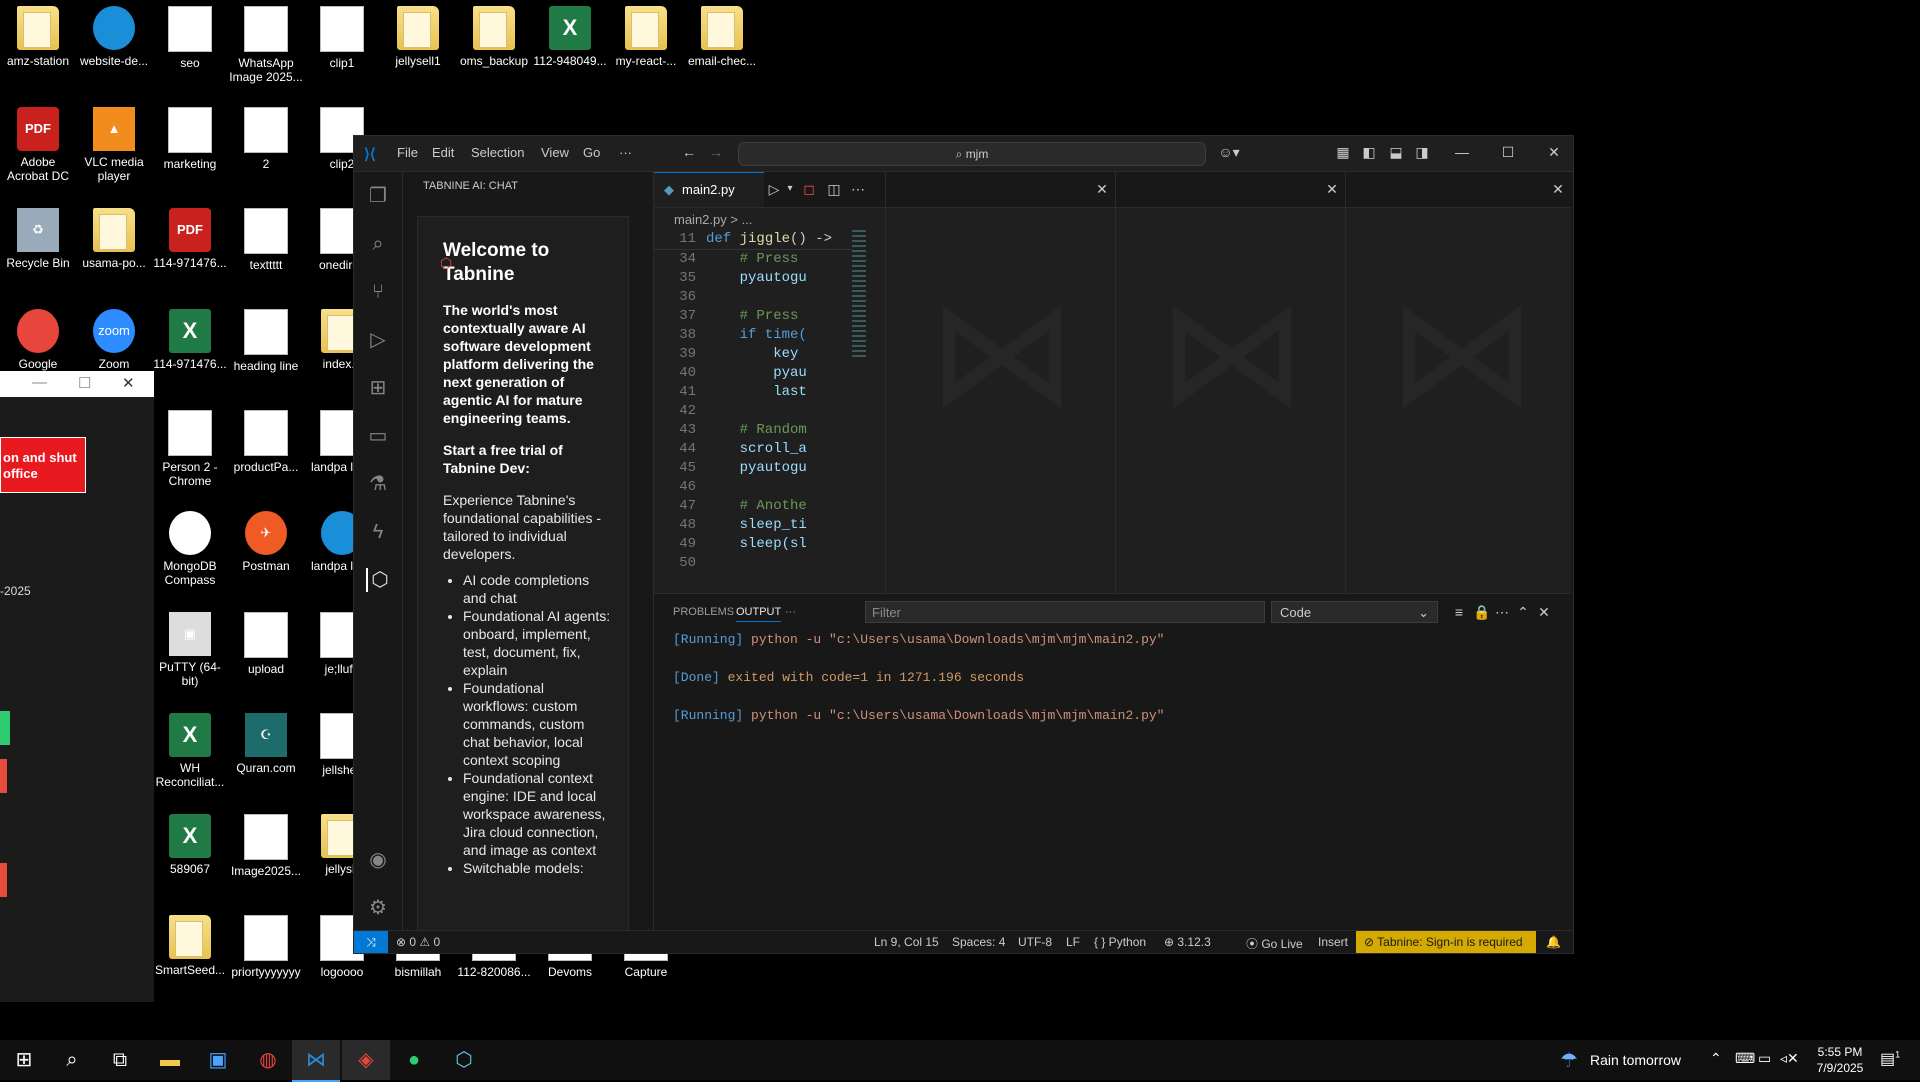 The height and width of the screenshot is (1082, 1920). What do you see at coordinates (1635, 1060) in the screenshot?
I see `weather-text: Rain tomorrow` at bounding box center [1635, 1060].